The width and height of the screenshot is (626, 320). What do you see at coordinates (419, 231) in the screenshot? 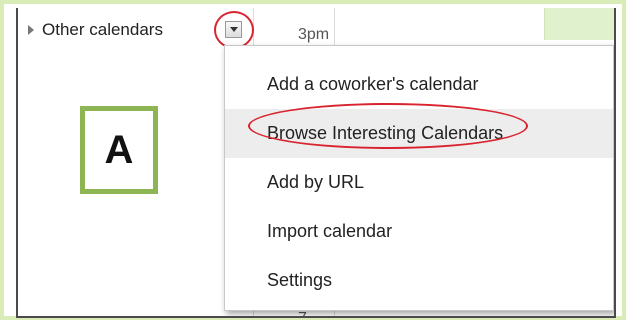
I see `menu-item-import-calendar: Import calendar` at bounding box center [419, 231].